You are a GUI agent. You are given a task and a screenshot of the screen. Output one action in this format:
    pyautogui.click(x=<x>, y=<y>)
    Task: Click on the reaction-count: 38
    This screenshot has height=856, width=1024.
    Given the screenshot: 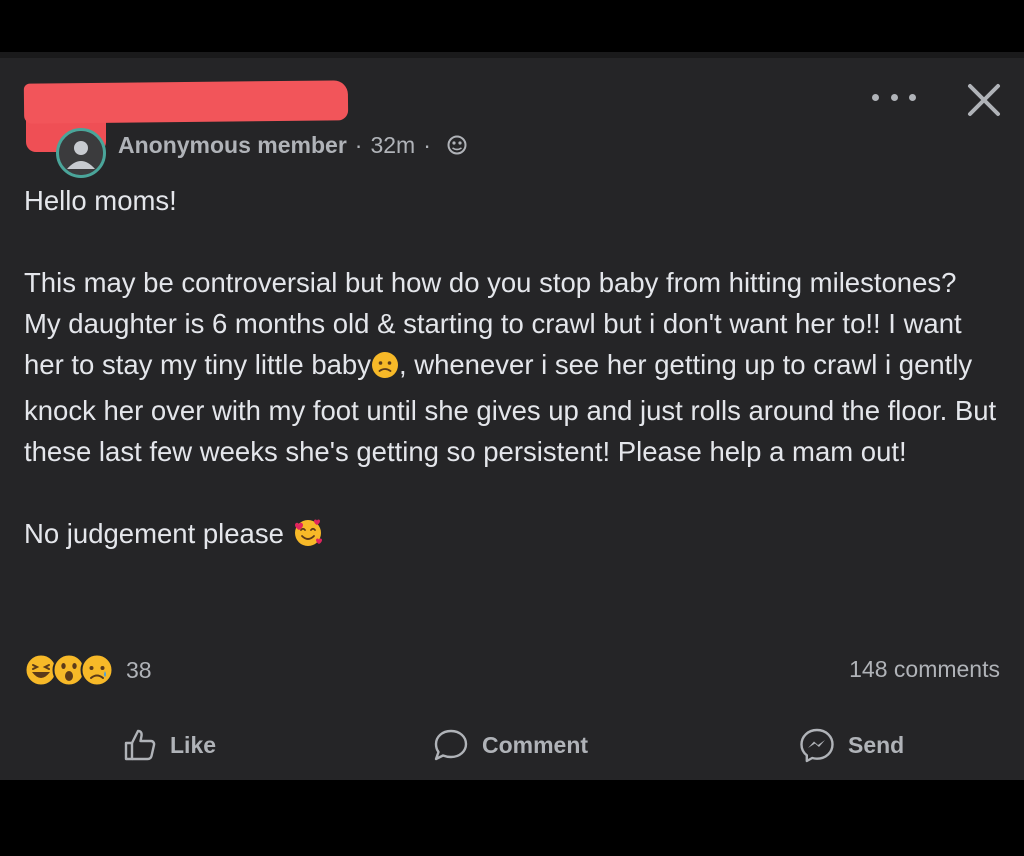 What is the action you would take?
    pyautogui.click(x=139, y=669)
    